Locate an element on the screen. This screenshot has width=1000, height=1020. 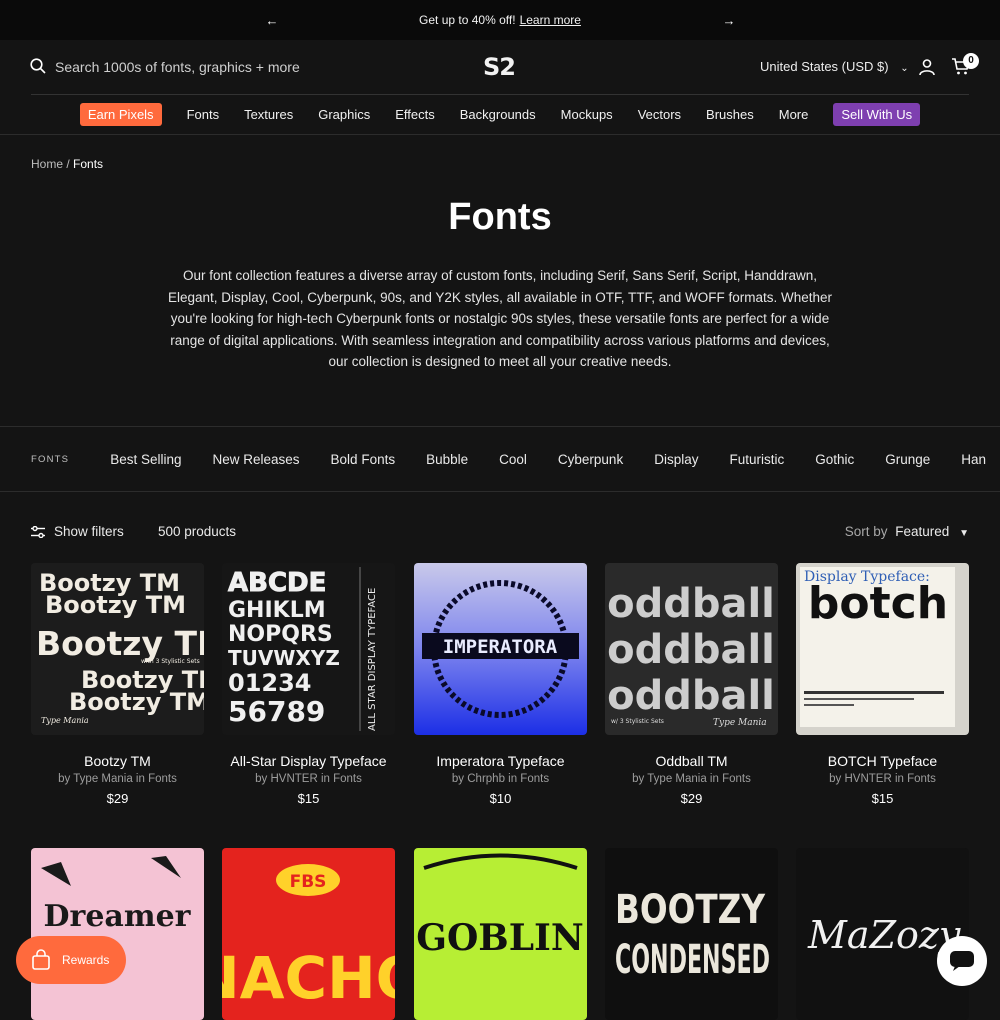
filter-icon is located at coordinates (38, 531).